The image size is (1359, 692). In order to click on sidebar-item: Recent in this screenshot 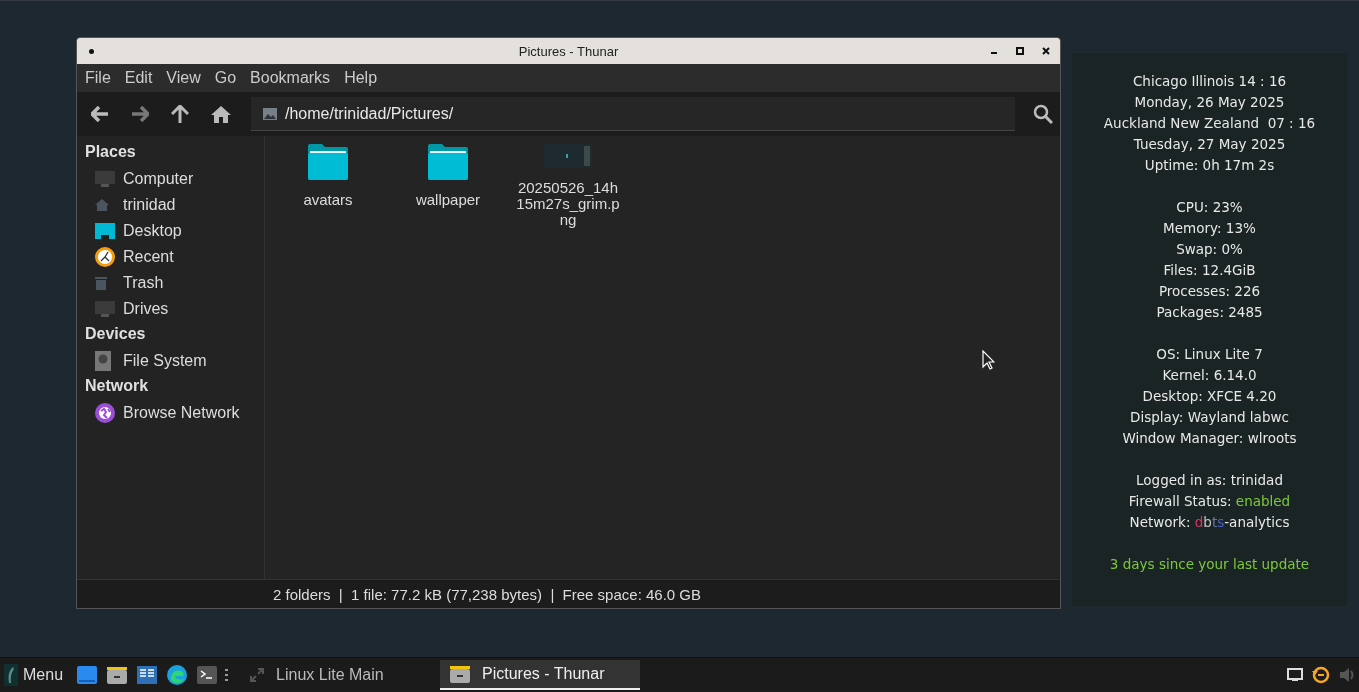, I will do `click(170, 257)`.